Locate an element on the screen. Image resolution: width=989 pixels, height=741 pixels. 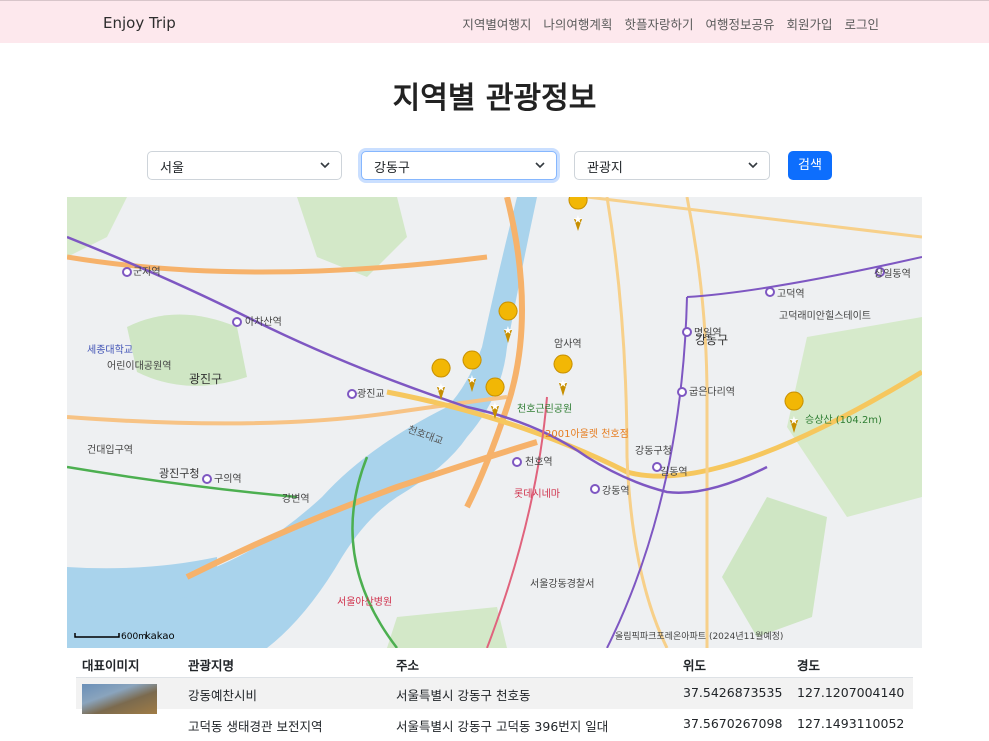
brand-logo: Enjoy Trip is located at coordinates (139, 23).